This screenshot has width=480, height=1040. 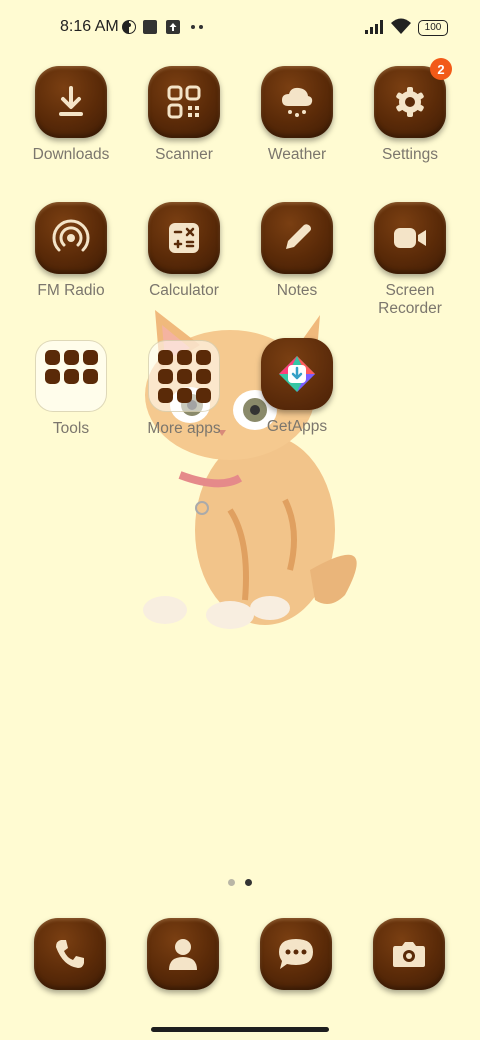 I want to click on pencil-icon, so click(x=298, y=236).